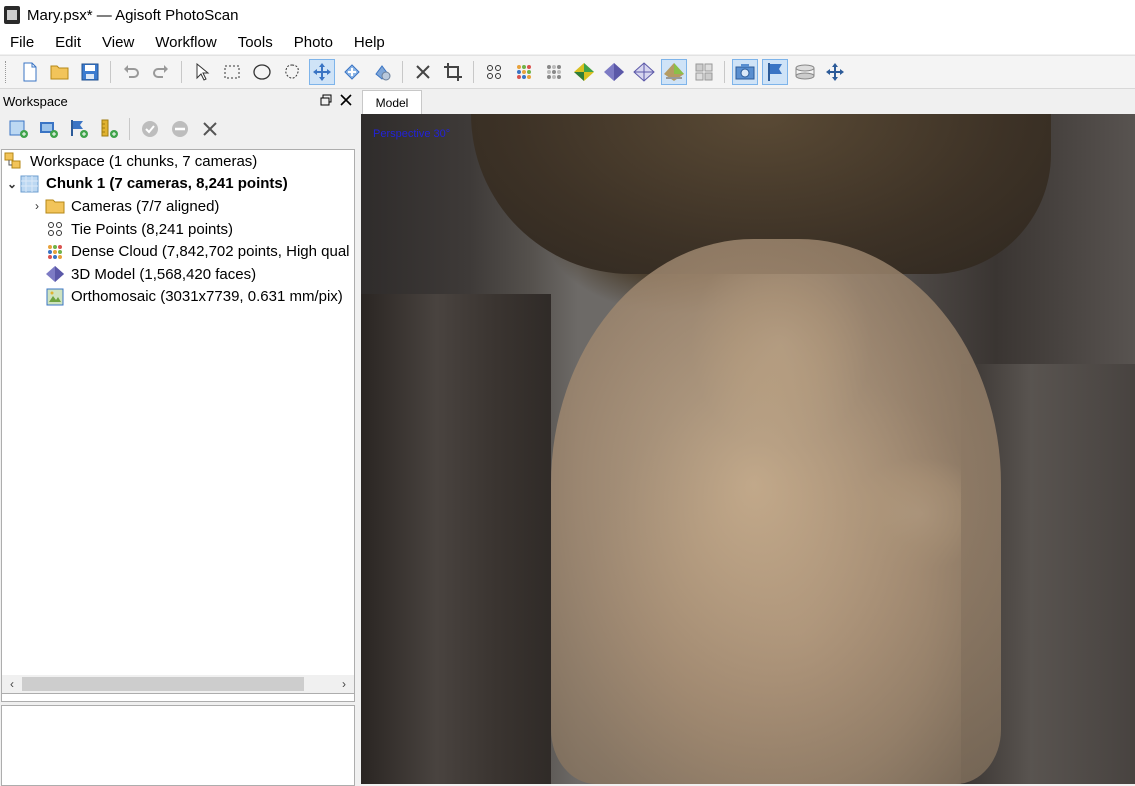 The width and height of the screenshot is (1135, 786). Describe the element at coordinates (210, 129) in the screenshot. I see `remove-icon` at that location.